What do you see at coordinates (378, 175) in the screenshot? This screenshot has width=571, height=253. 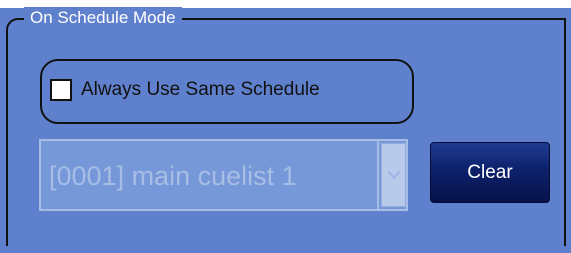 I see `cuelist-select-divider` at bounding box center [378, 175].